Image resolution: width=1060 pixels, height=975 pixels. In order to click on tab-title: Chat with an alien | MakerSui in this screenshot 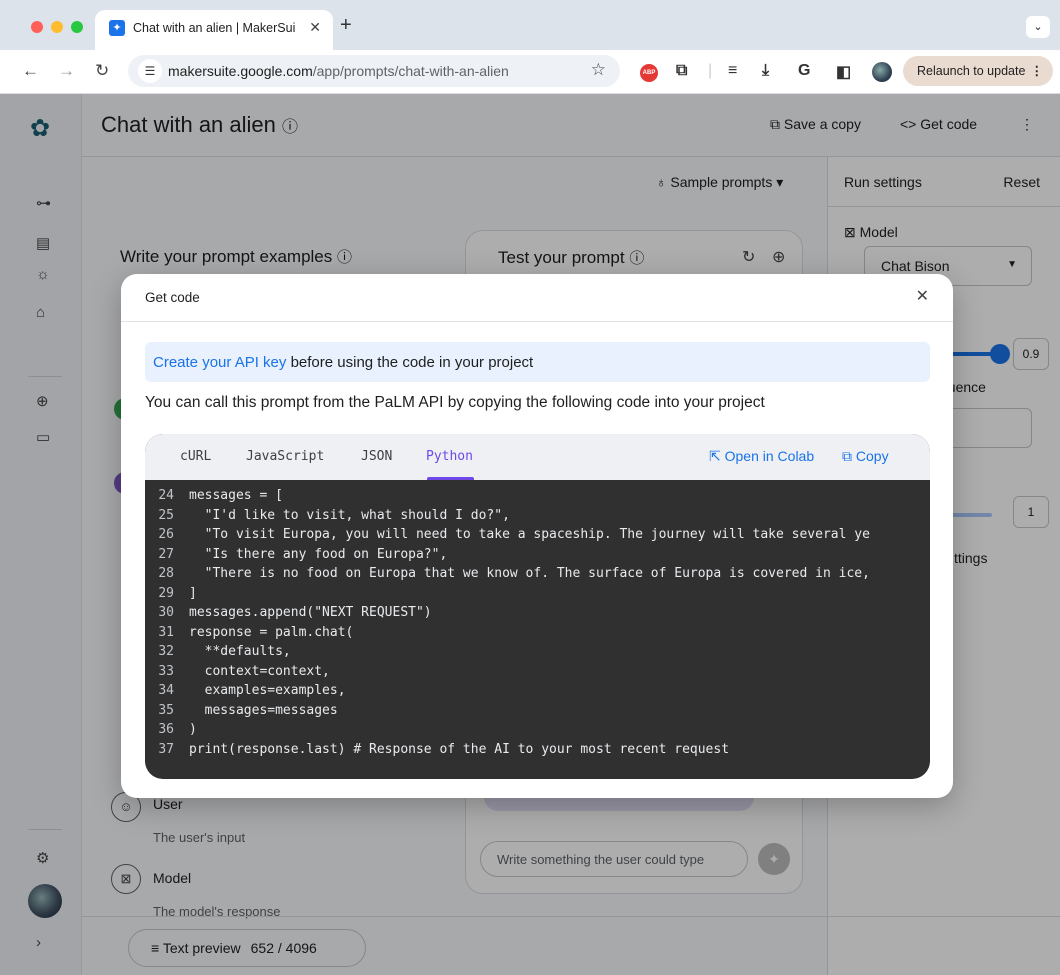, I will do `click(214, 28)`.